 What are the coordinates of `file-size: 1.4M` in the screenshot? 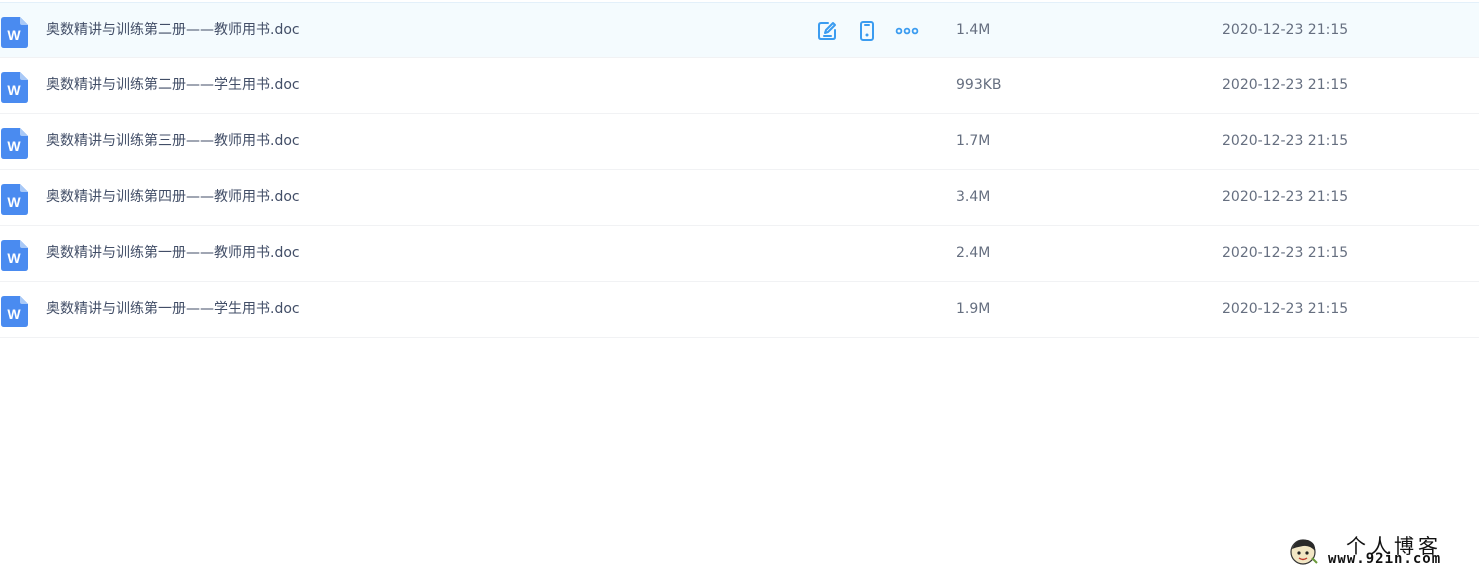 It's located at (973, 30).